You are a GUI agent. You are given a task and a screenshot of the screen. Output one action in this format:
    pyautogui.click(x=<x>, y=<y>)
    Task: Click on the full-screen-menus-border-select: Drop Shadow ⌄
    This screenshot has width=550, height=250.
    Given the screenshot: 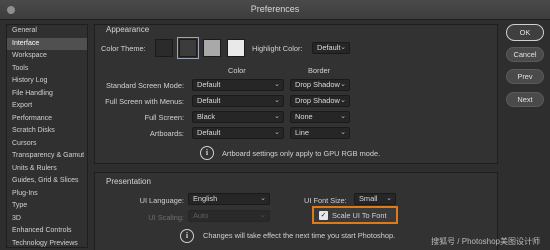 What is the action you would take?
    pyautogui.click(x=320, y=101)
    